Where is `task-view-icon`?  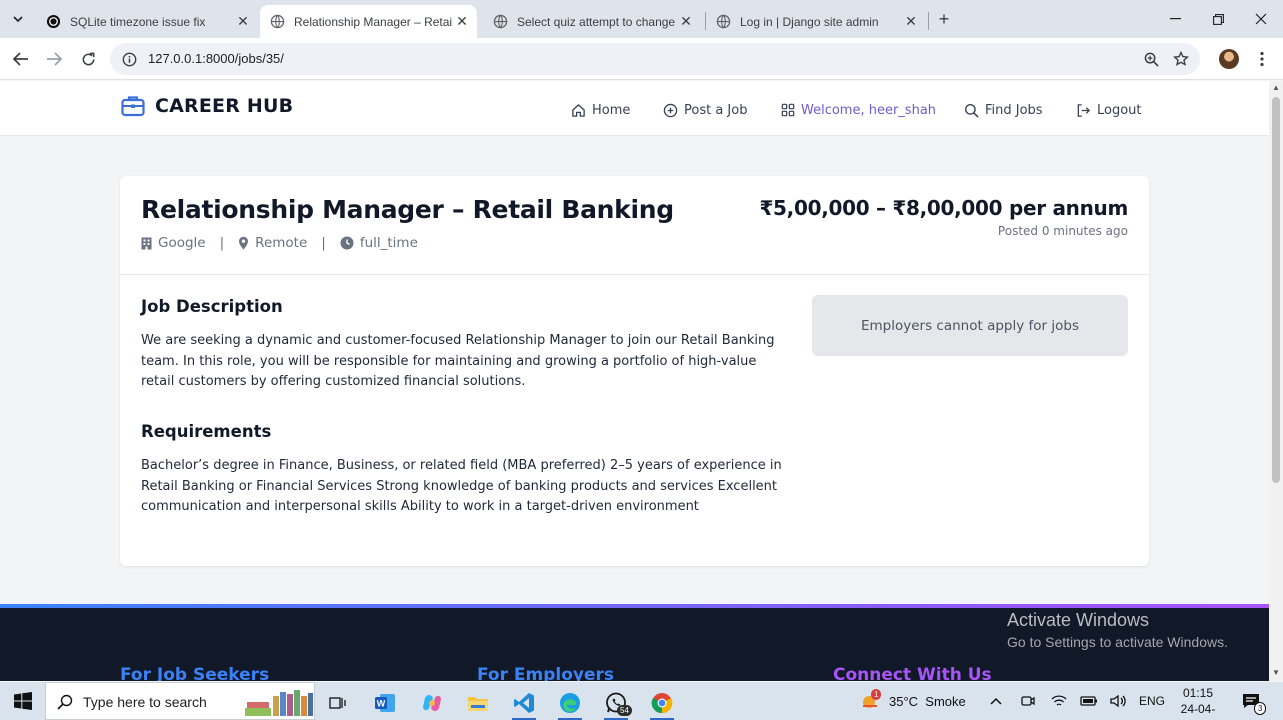 task-view-icon is located at coordinates (337, 703).